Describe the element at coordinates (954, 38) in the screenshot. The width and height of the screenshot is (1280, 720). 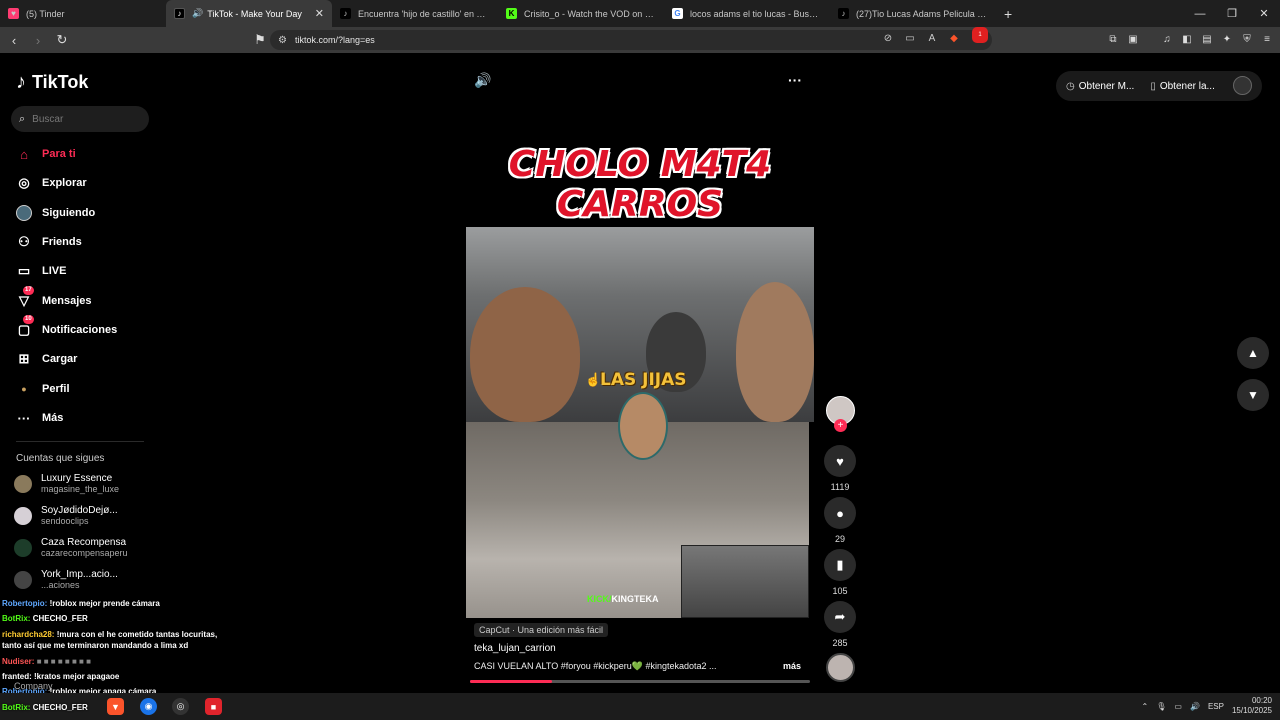
I see `brave-shield-icon: ◆` at that location.